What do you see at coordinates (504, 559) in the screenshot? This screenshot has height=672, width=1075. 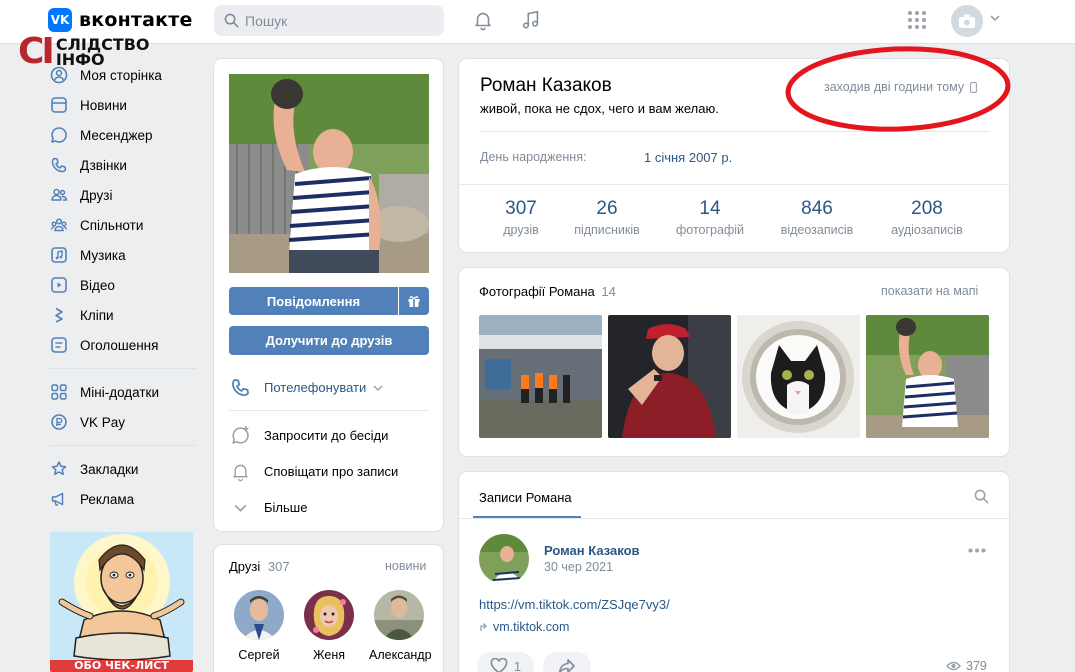 I see `post-author-avatar` at bounding box center [504, 559].